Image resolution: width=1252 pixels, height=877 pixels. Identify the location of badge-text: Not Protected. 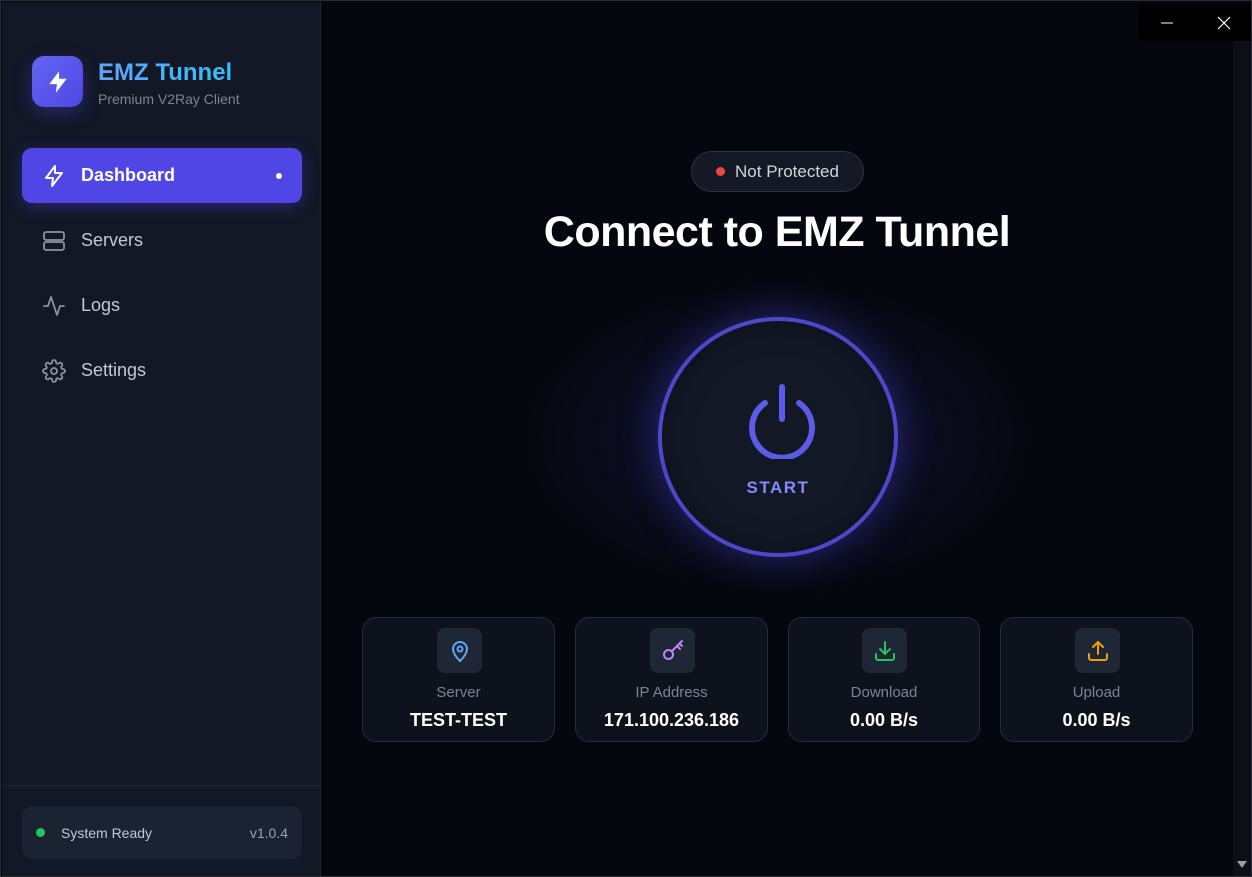
(787, 171).